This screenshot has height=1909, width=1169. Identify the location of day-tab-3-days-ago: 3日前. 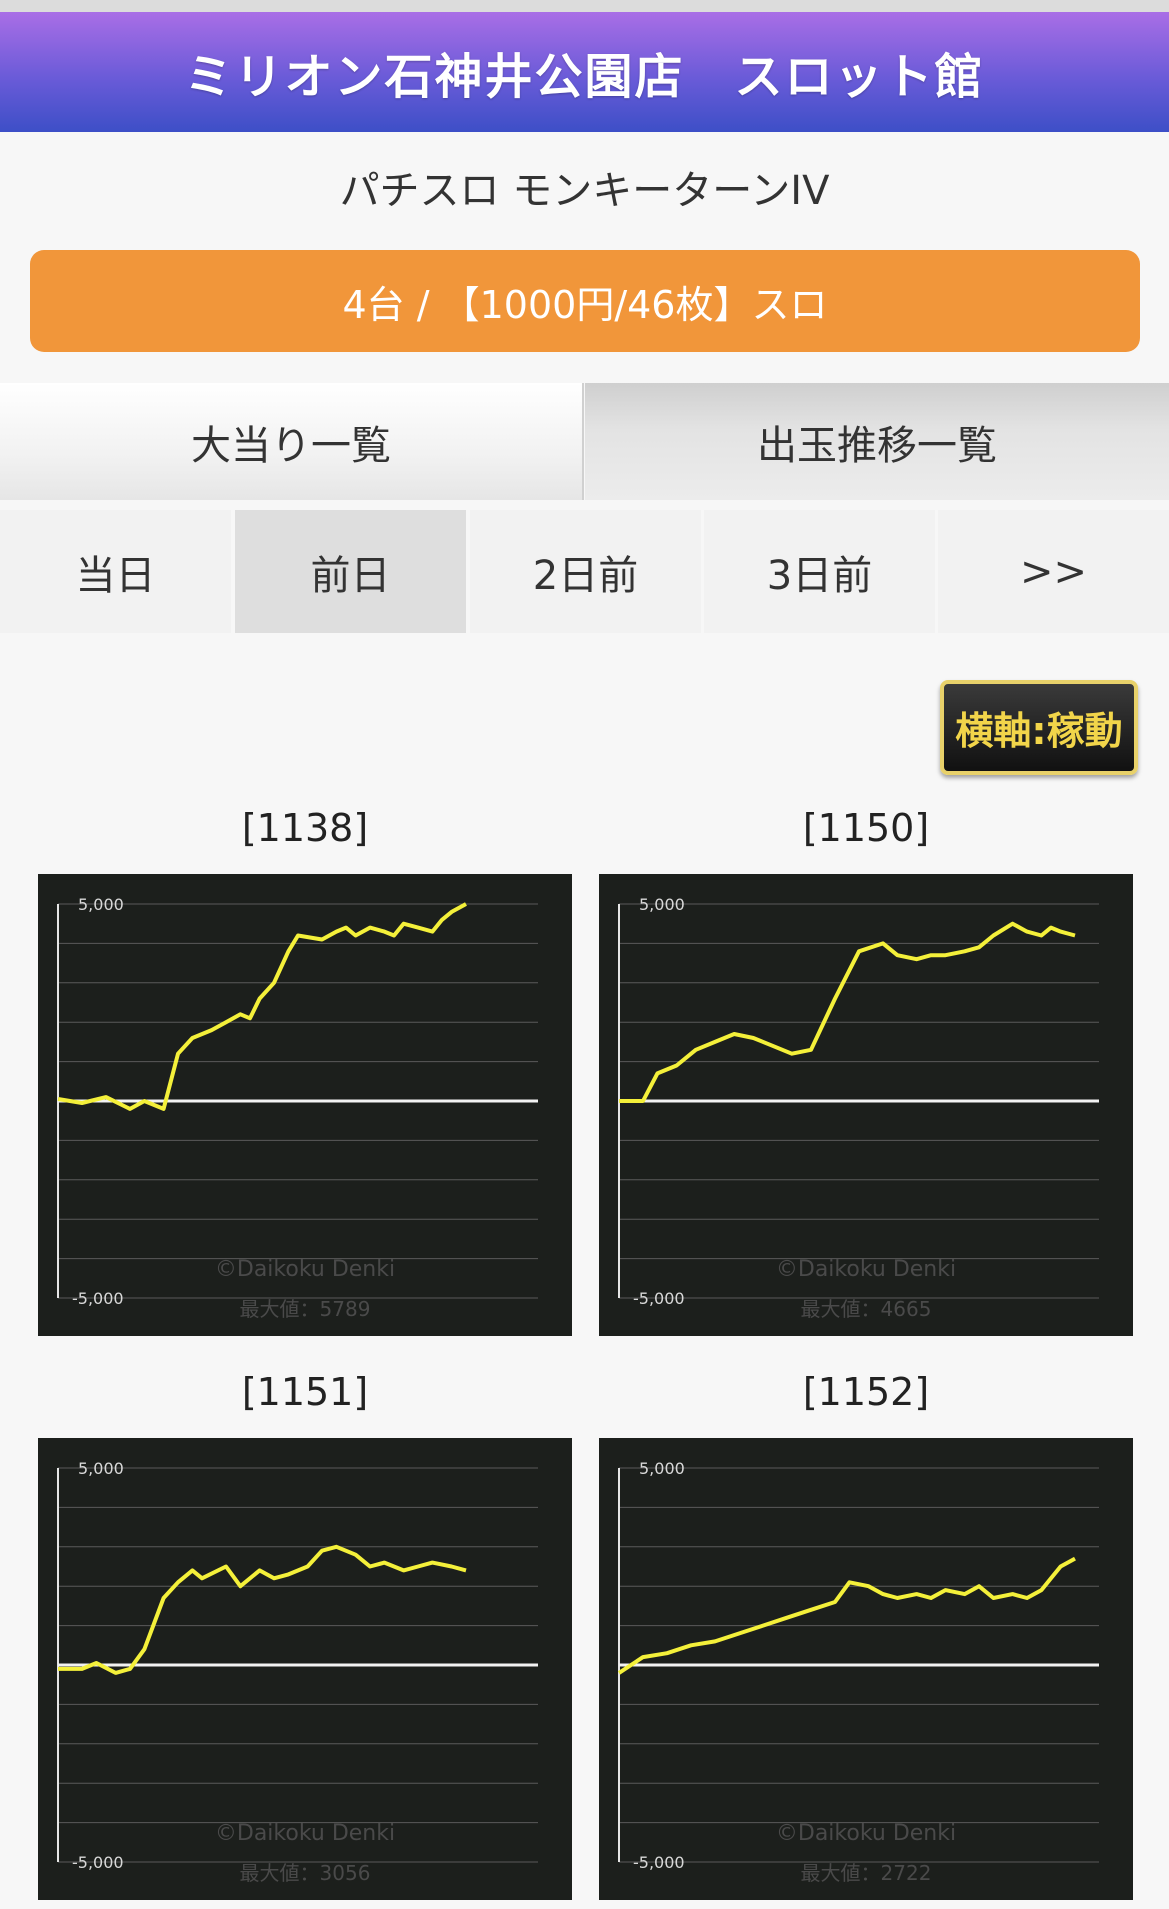
(819, 571).